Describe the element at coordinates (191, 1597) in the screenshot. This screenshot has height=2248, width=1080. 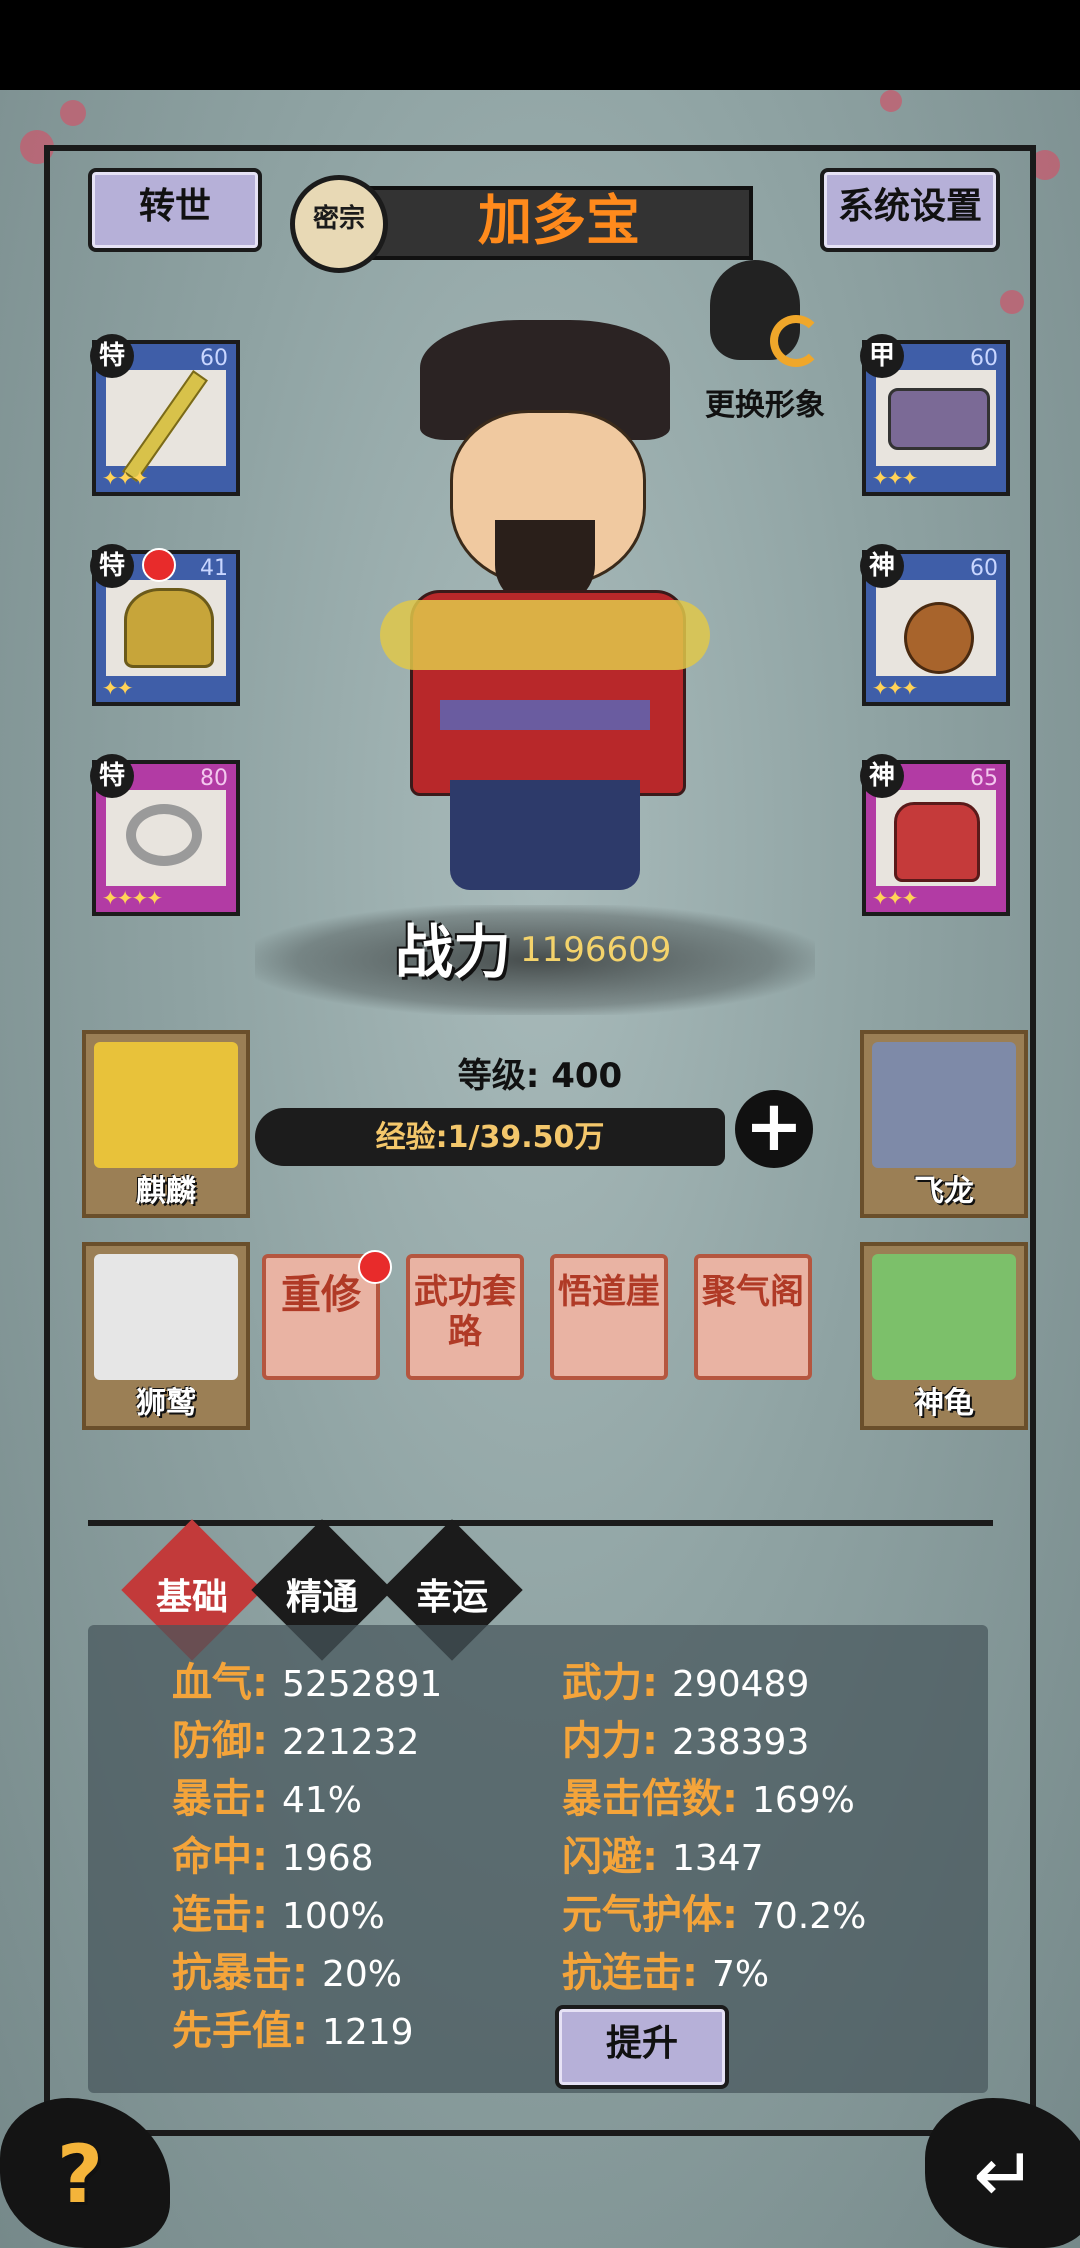
I see `tab-basic-label: 基础` at that location.